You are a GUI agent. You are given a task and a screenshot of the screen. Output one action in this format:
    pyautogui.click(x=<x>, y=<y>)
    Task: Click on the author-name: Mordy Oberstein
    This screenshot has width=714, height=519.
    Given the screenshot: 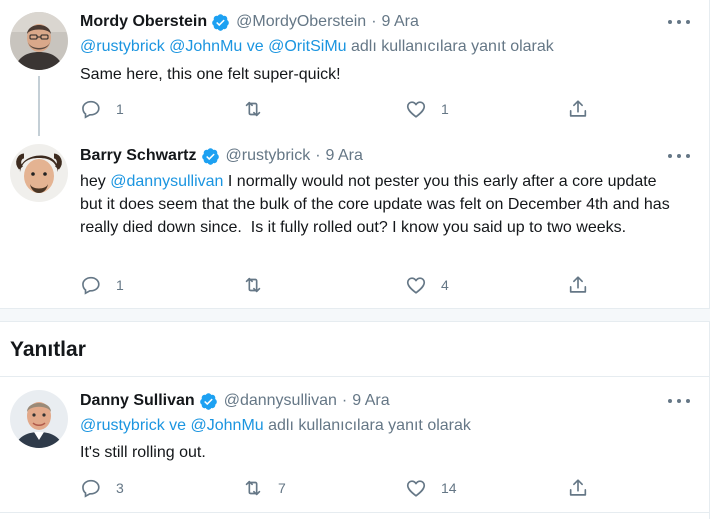 What is the action you would take?
    pyautogui.click(x=143, y=22)
    